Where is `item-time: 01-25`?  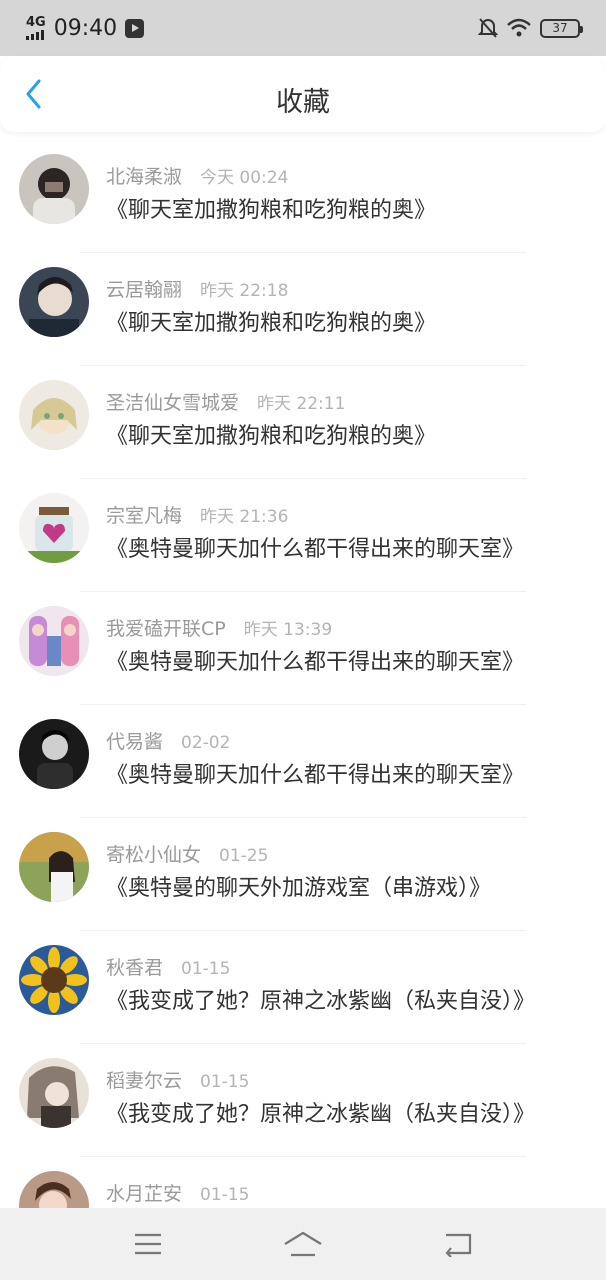
item-time: 01-25 is located at coordinates (244, 856).